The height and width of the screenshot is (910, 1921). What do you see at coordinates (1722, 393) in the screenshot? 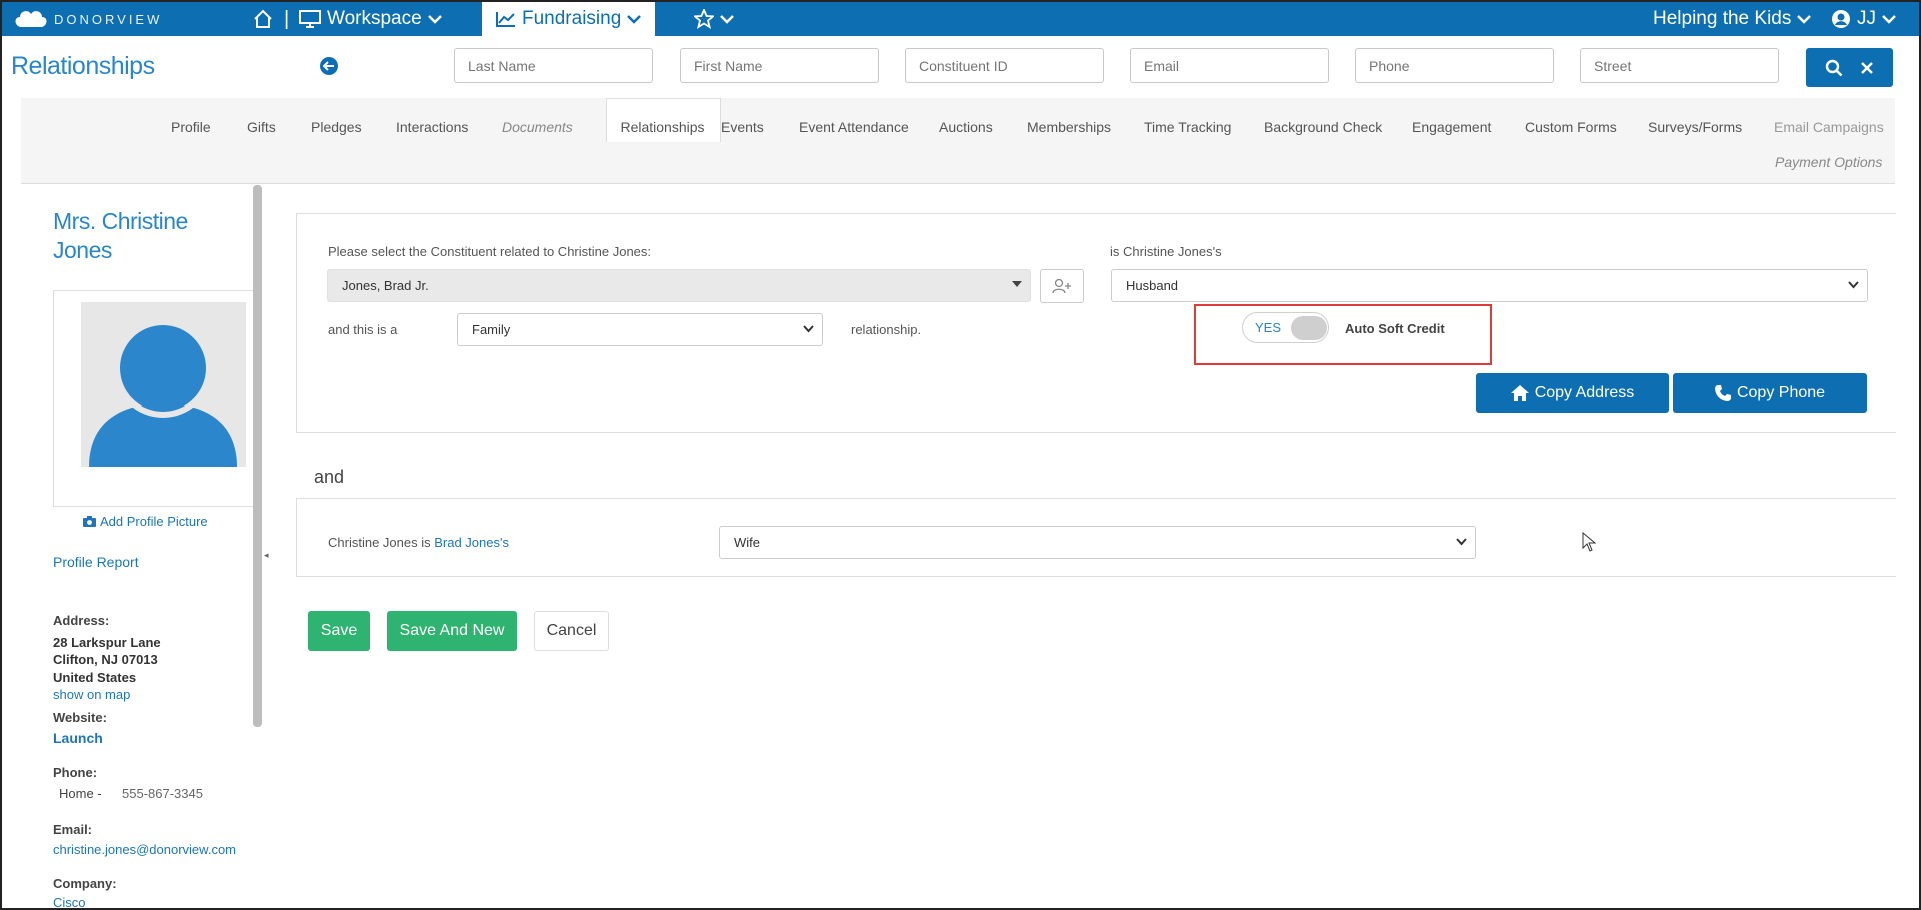
I see `phone-icon` at bounding box center [1722, 393].